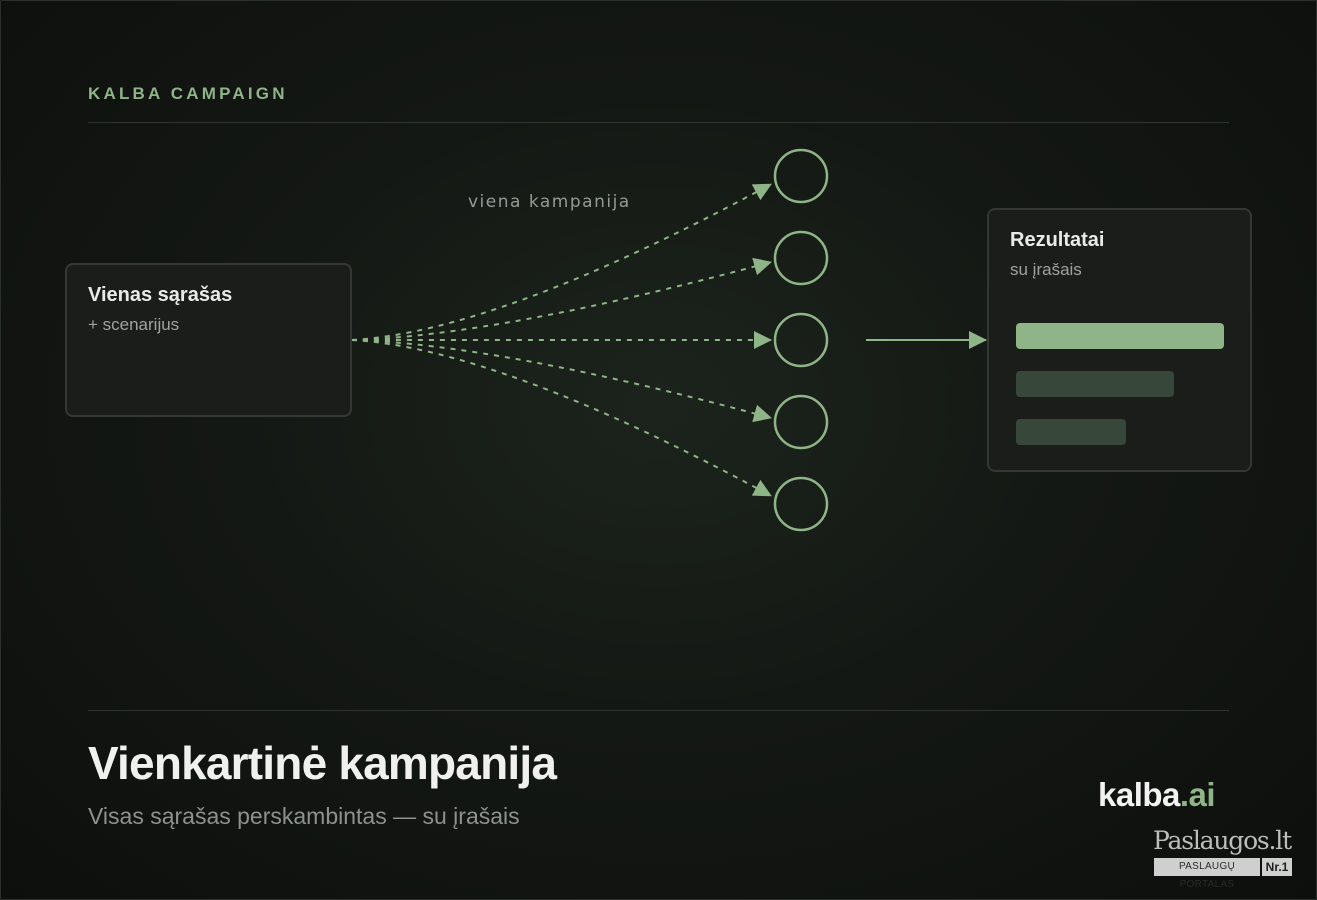 The height and width of the screenshot is (900, 1317). Describe the element at coordinates (304, 816) in the screenshot. I see `slide-subtitle: Visas sąrašas perskambintas — su įrašais` at that location.